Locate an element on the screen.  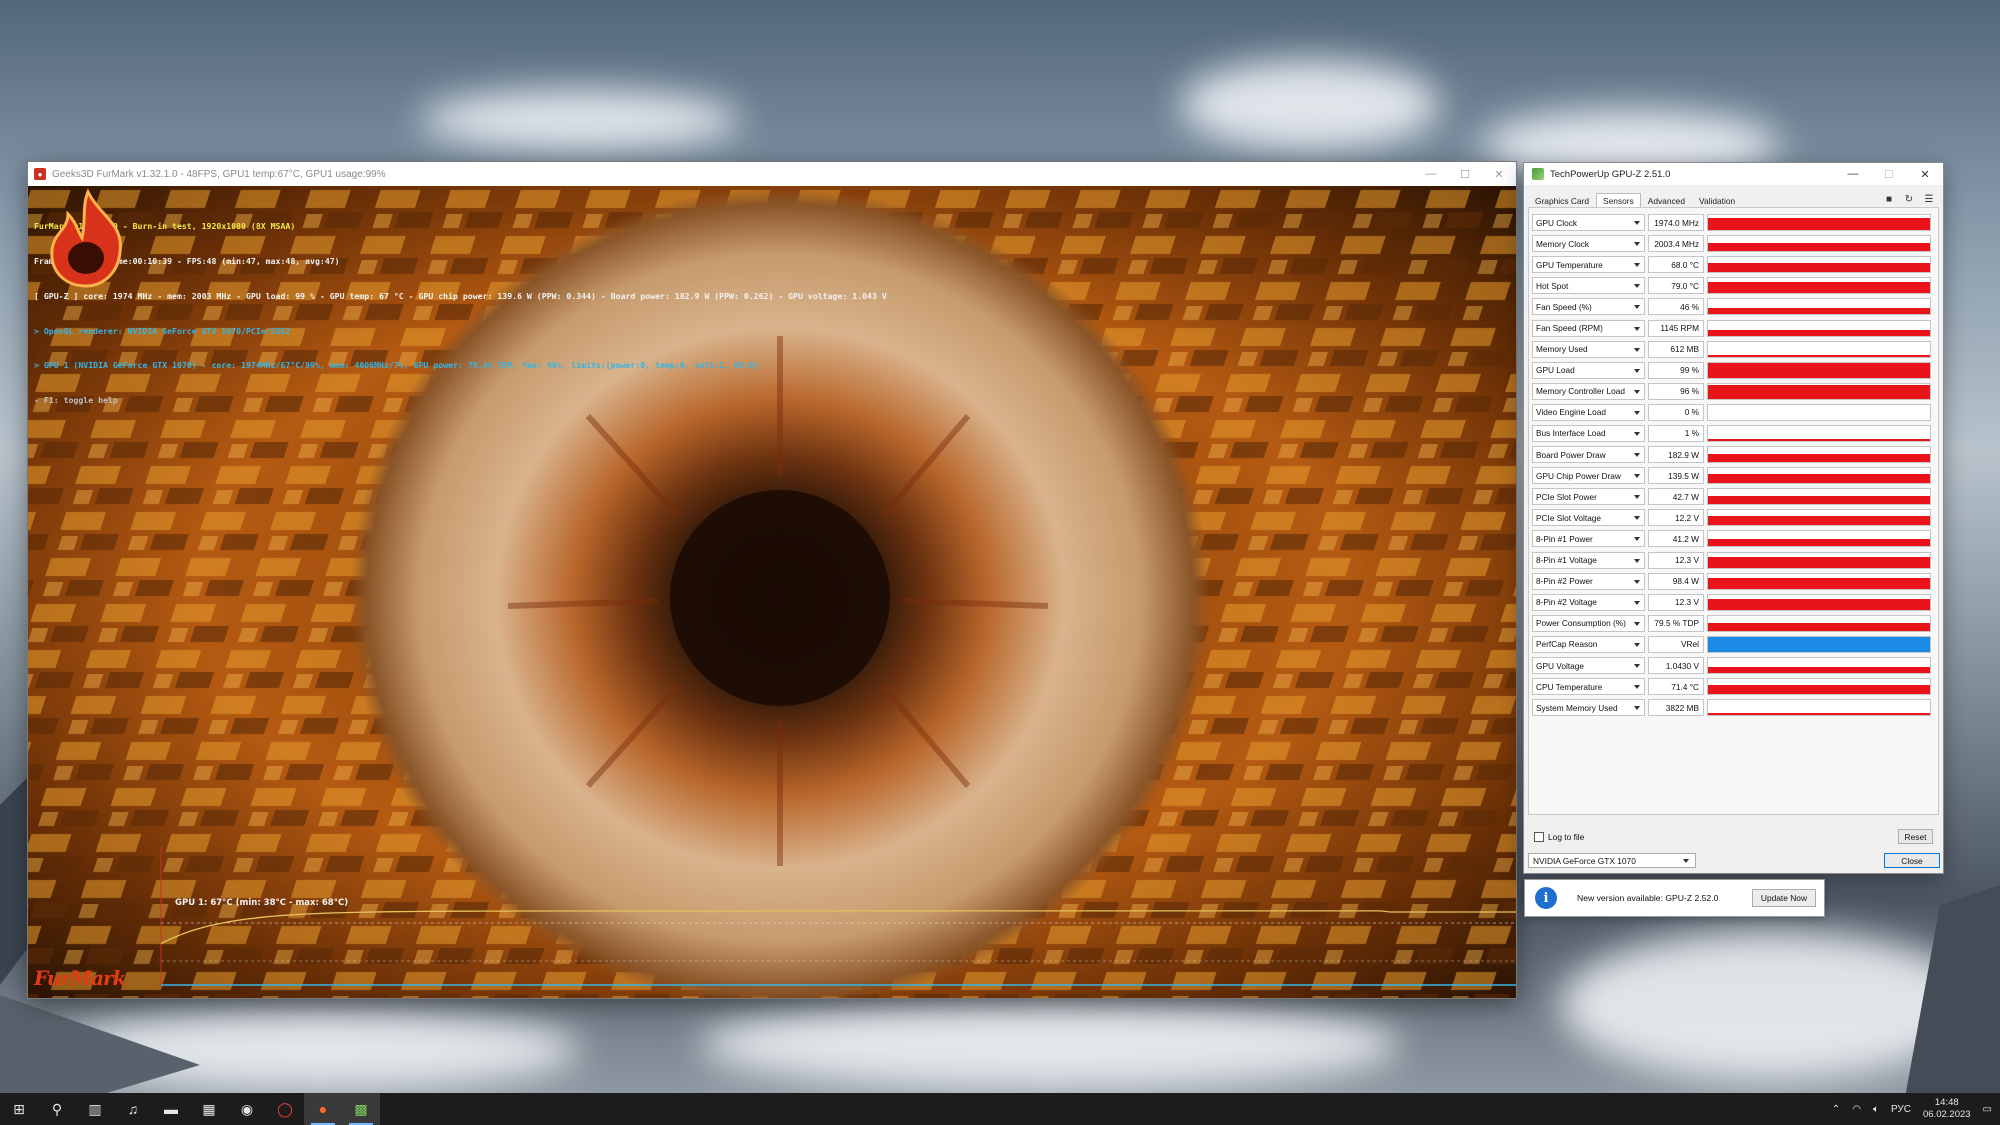
sensor-row: Memory Controller Load 96 % is located at coordinates (1734, 391).